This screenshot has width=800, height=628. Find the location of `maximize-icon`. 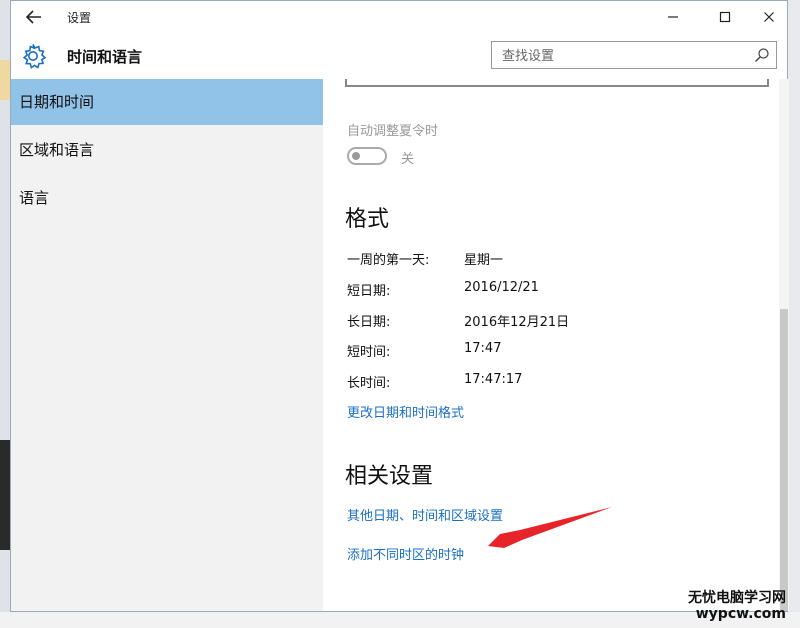

maximize-icon is located at coordinates (725, 17).